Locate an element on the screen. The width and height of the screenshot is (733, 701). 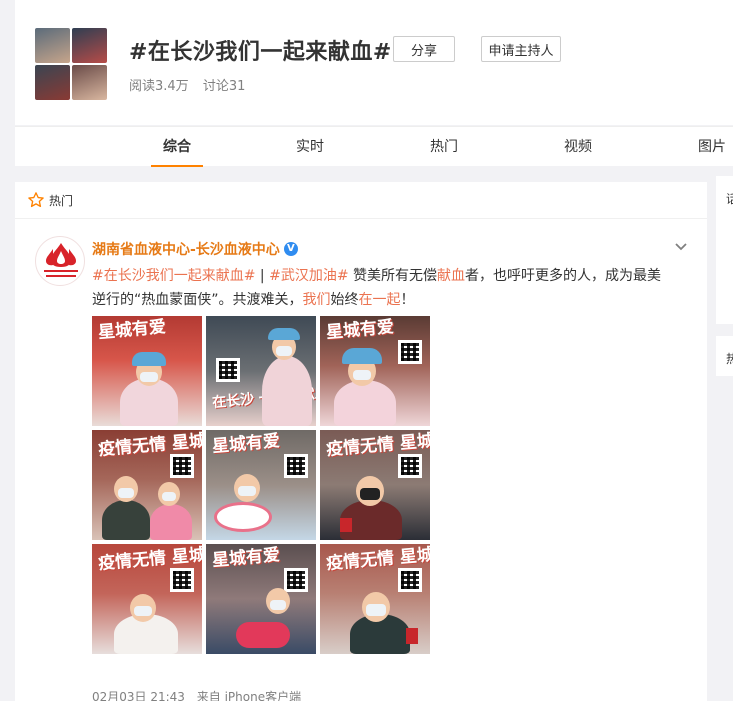
post-text-part: 赞美所有无偿 is located at coordinates (393, 276).